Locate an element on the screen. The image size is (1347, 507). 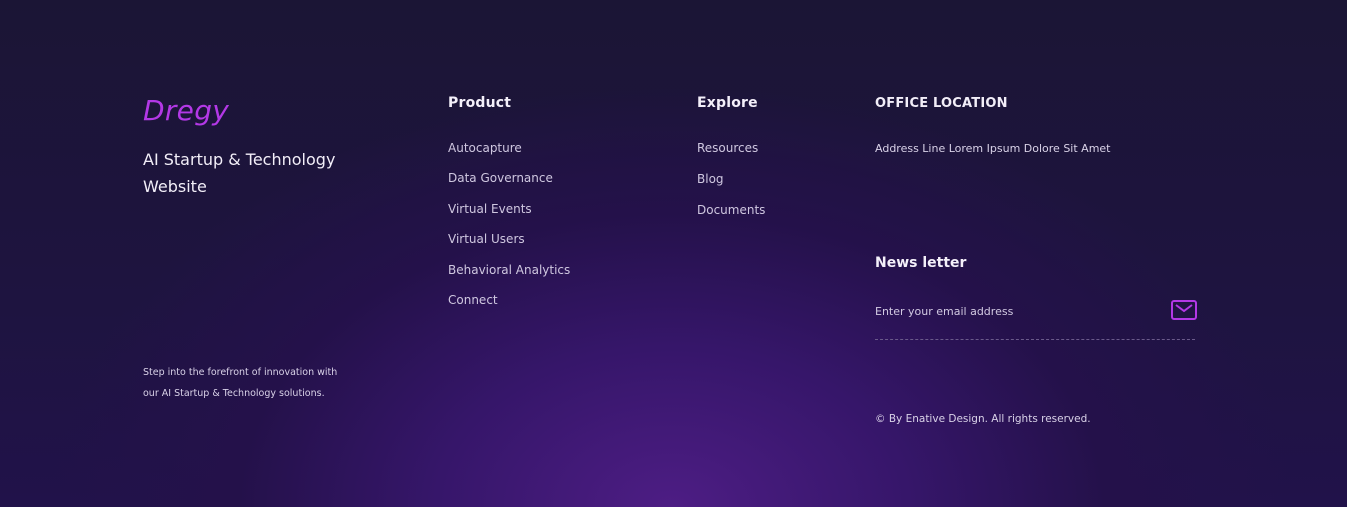
product-link-data-governance: Data Governance is located at coordinates (509, 186).